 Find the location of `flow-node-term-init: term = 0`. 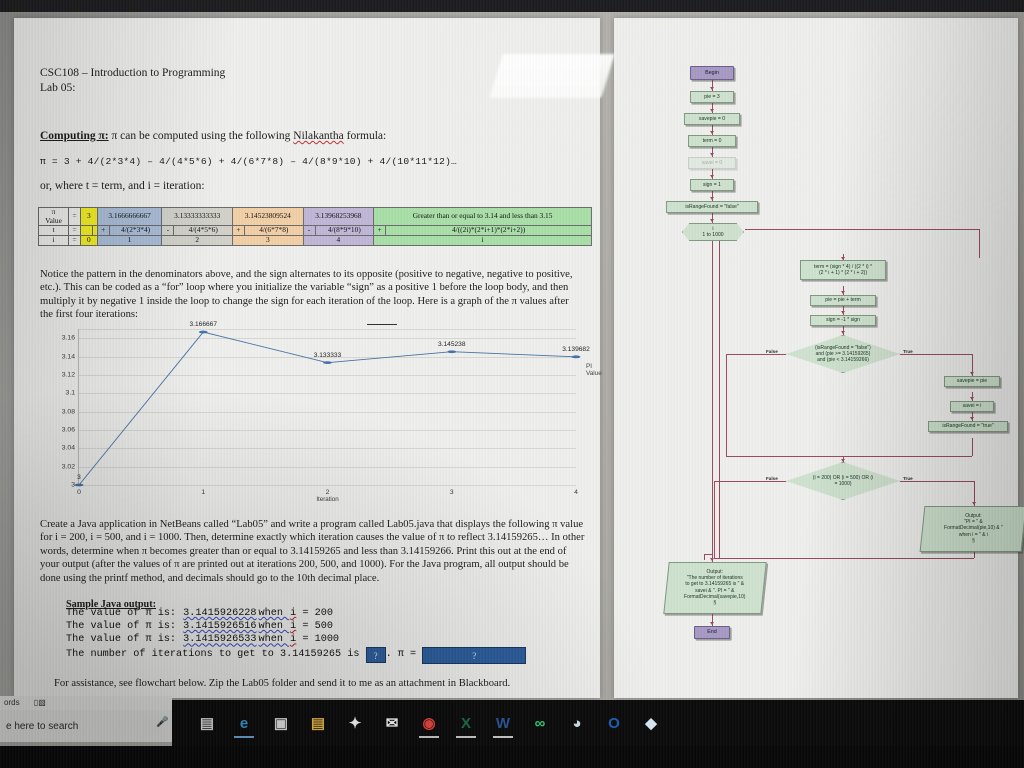

flow-node-term-init: term = 0 is located at coordinates (712, 141).